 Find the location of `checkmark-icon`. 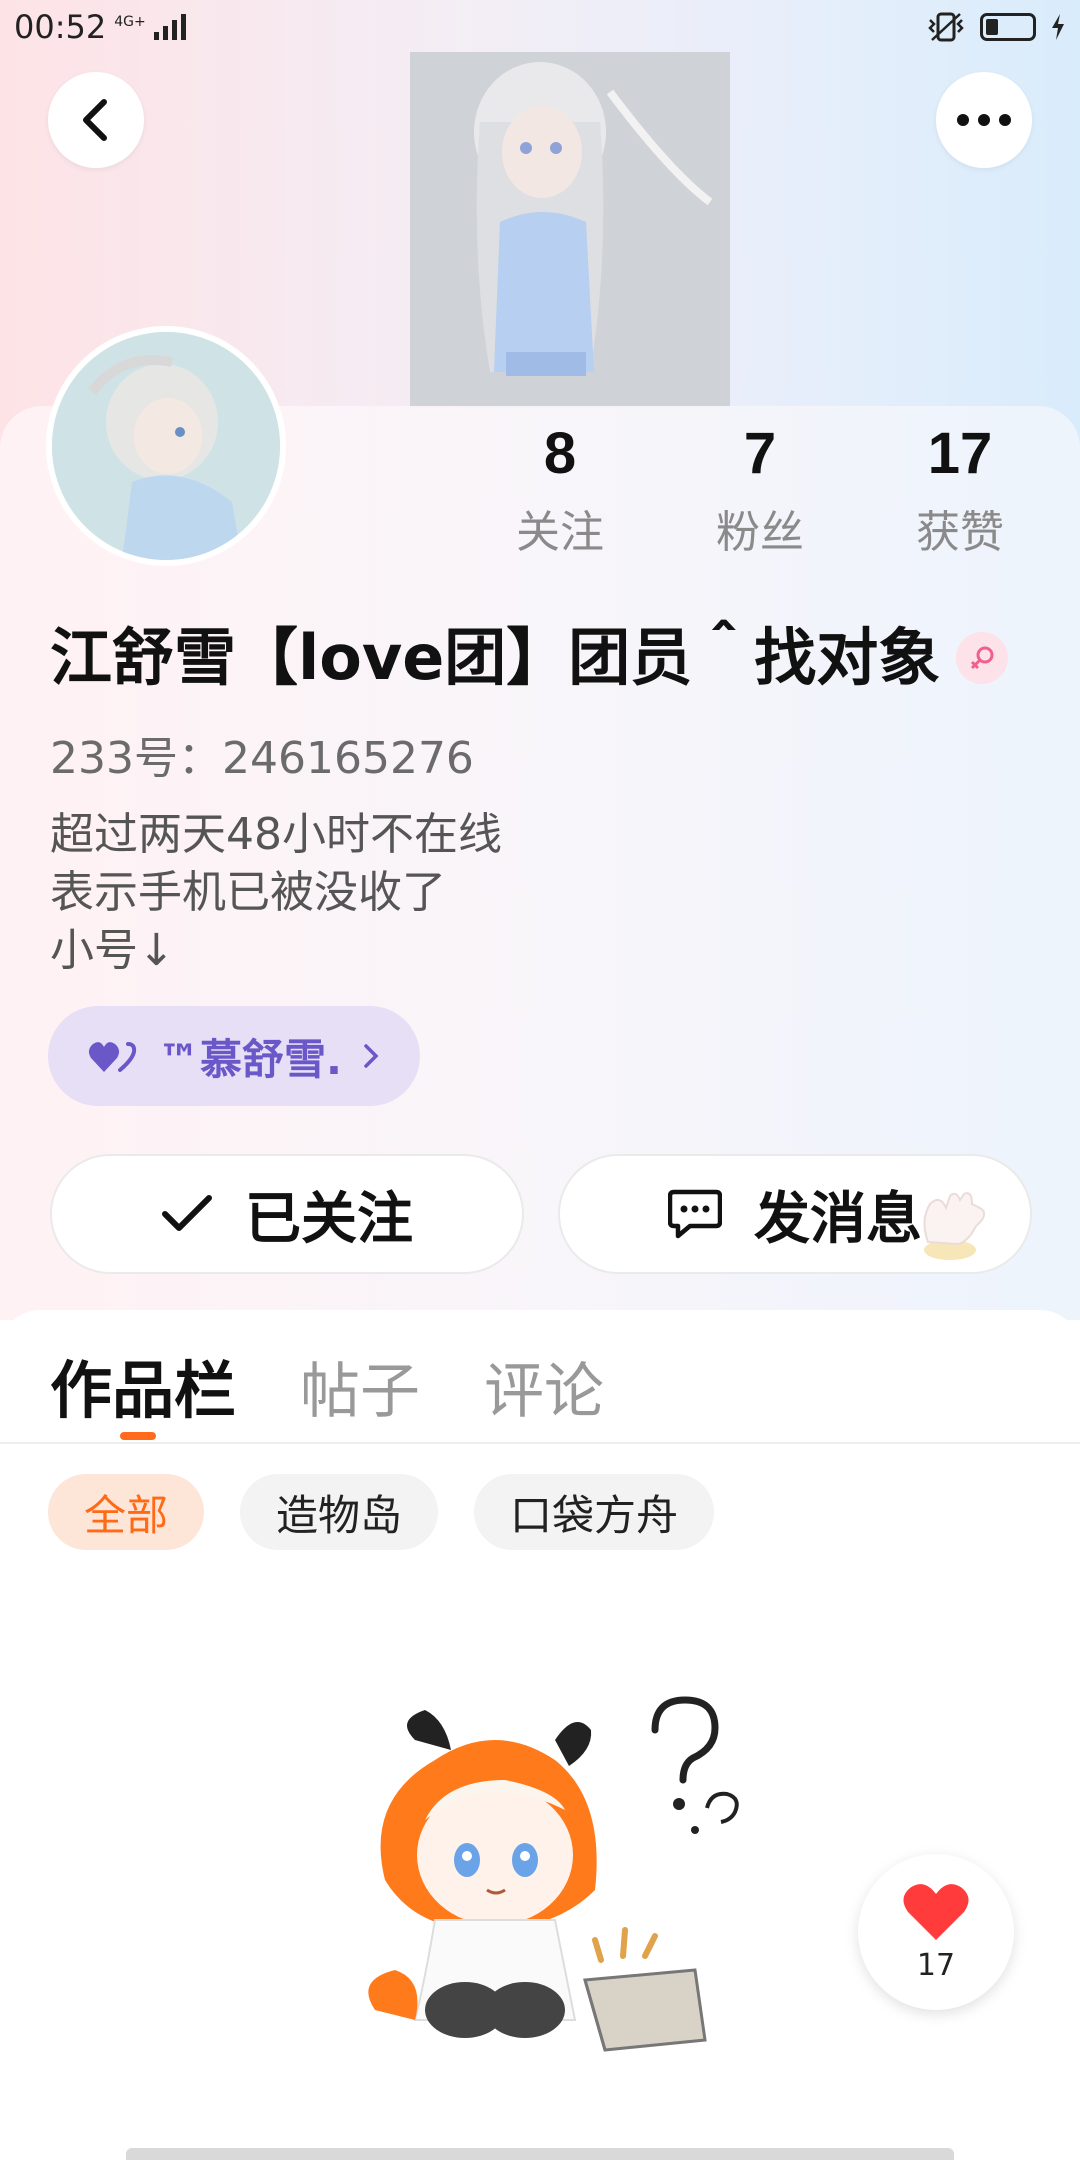

checkmark-icon is located at coordinates (187, 1213).